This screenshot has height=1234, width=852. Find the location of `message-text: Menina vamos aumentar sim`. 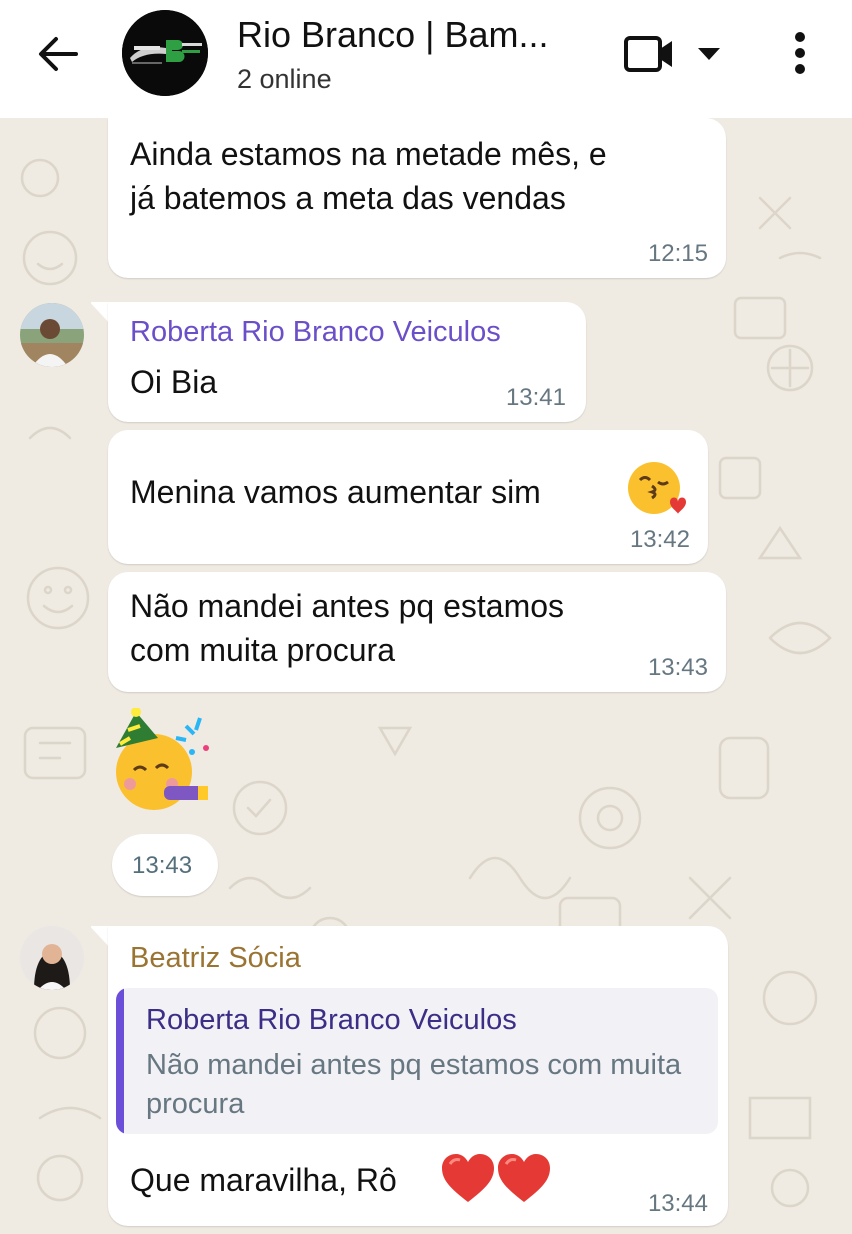

message-text: Menina vamos aumentar sim is located at coordinates (335, 492).